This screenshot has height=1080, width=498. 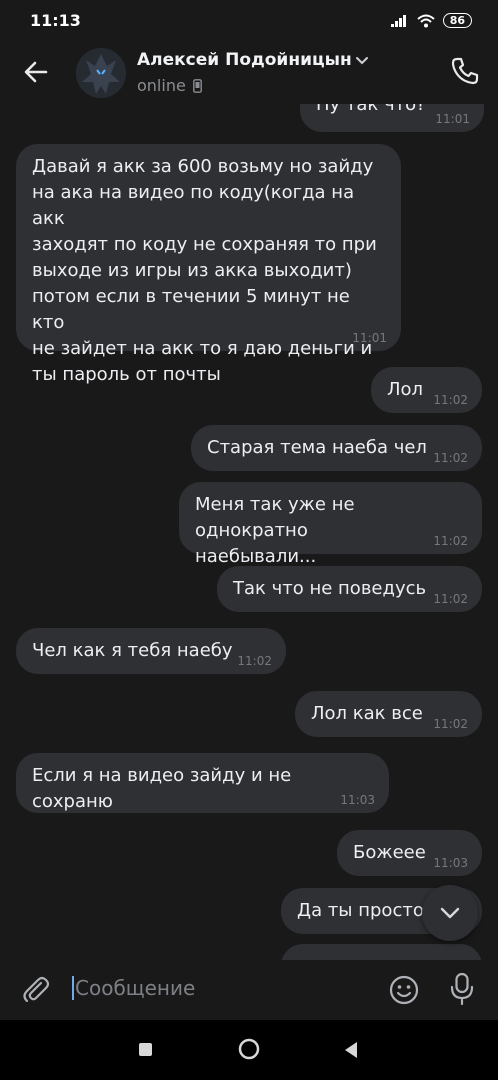 I want to click on text-cursor, so click(x=73, y=988).